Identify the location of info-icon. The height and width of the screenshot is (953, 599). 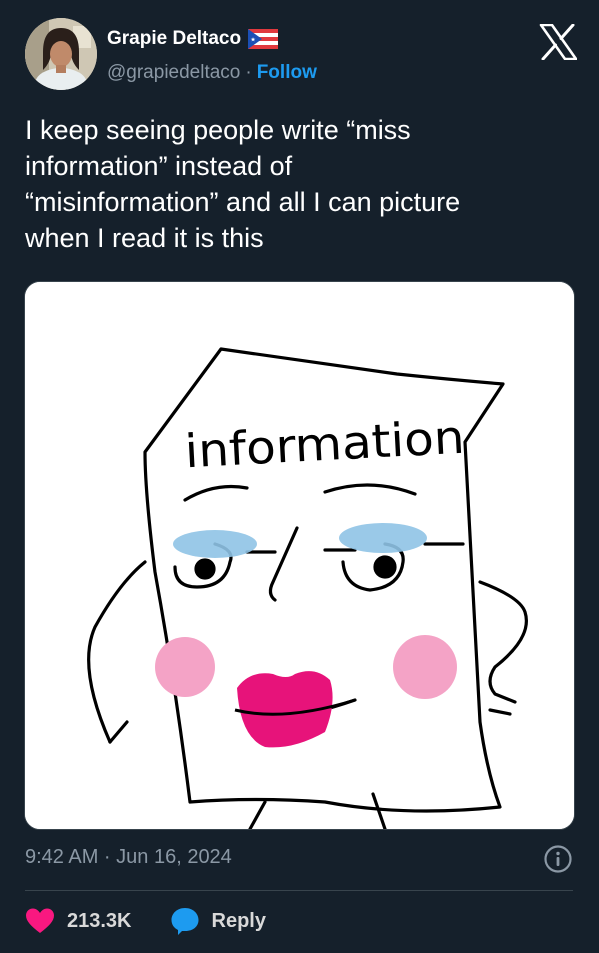
(558, 859).